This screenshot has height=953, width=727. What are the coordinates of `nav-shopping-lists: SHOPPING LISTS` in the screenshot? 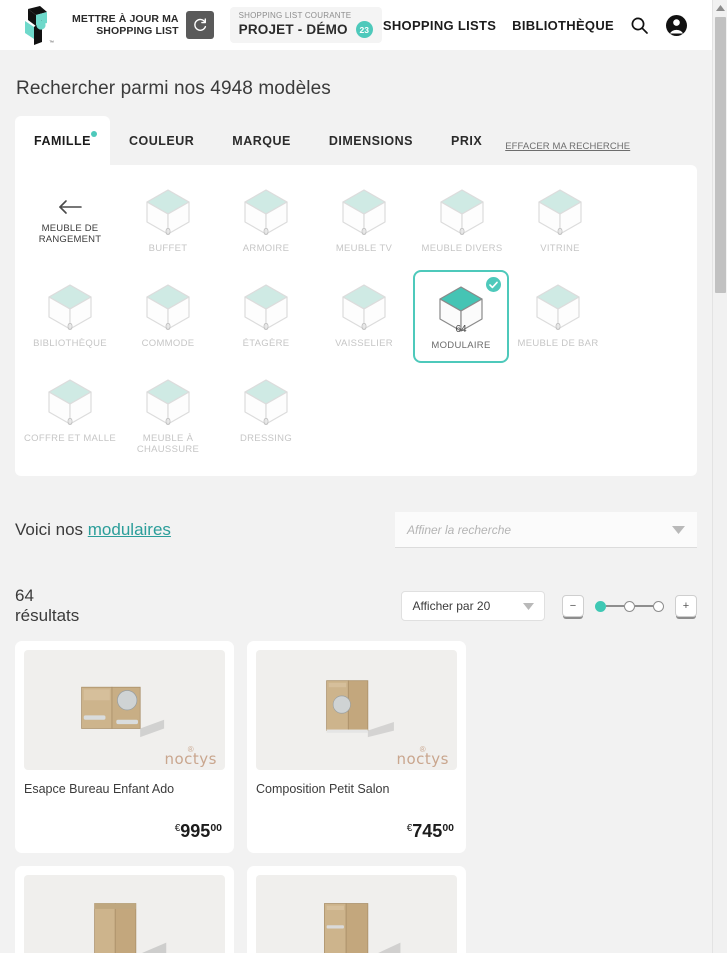 It's located at (439, 25).